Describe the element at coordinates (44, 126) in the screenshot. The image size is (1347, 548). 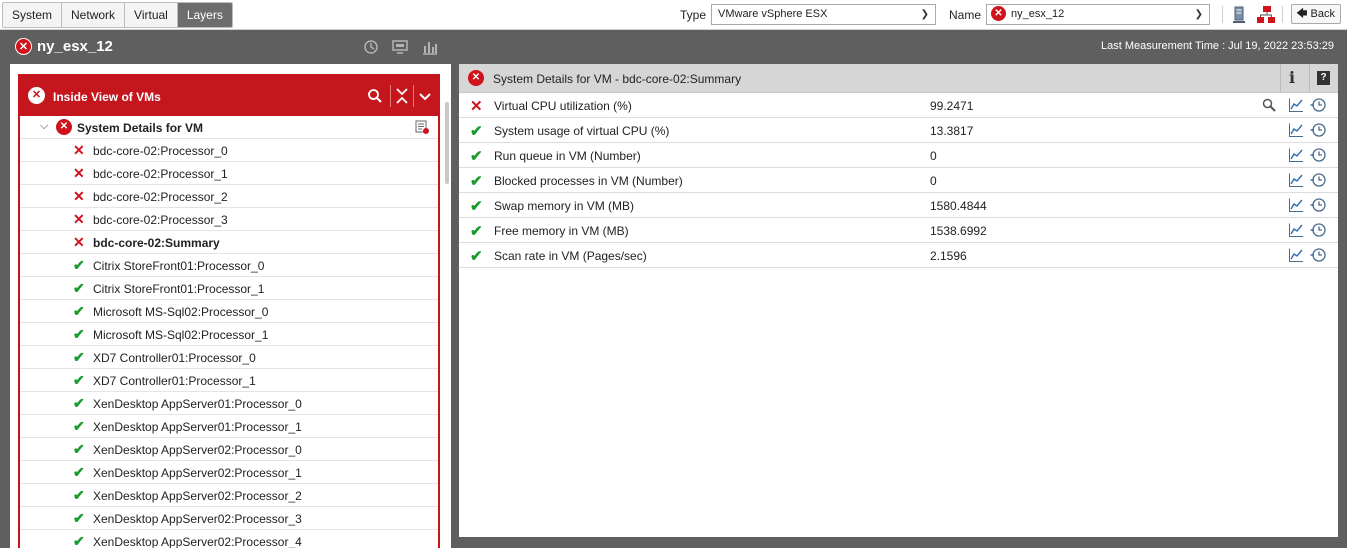
I see `chevron-down-icon: ⌵` at that location.